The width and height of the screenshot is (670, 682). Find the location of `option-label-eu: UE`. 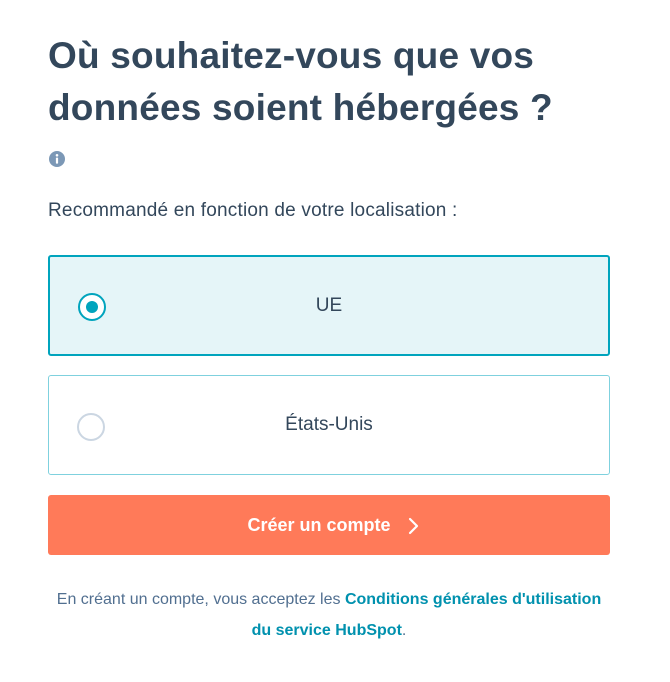

option-label-eu: UE is located at coordinates (329, 305).